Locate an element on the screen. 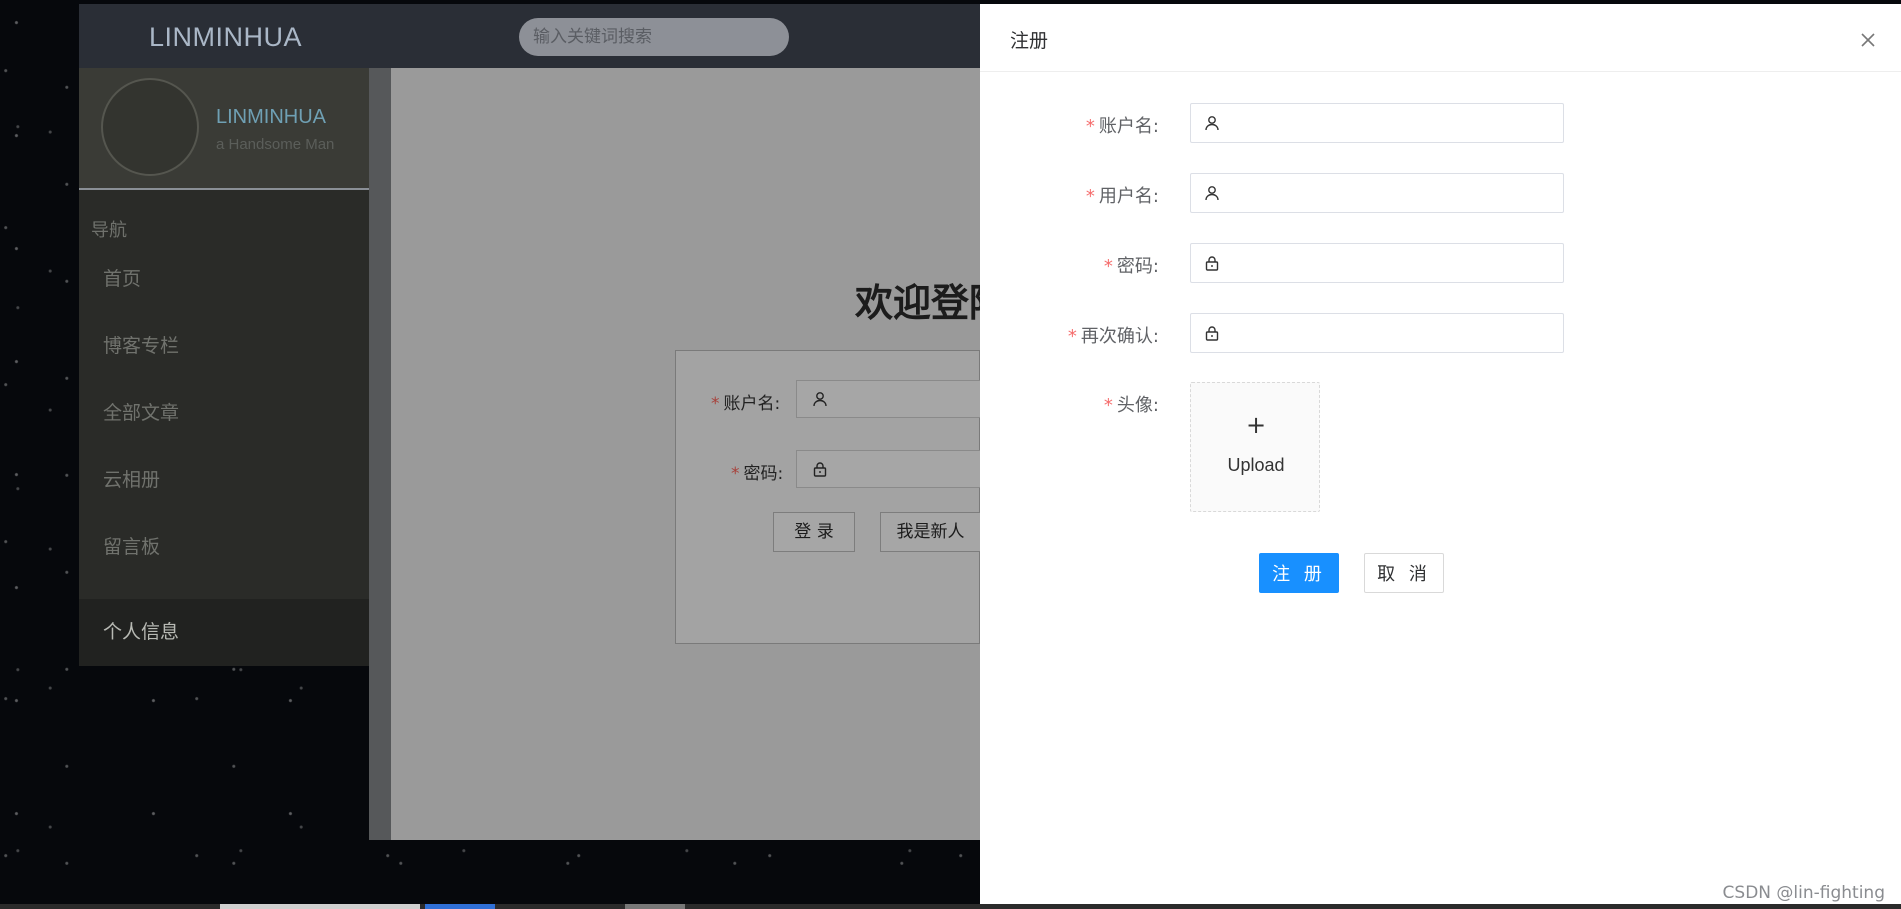 The image size is (1901, 909). new-user-button: 我是新人 is located at coordinates (930, 532).